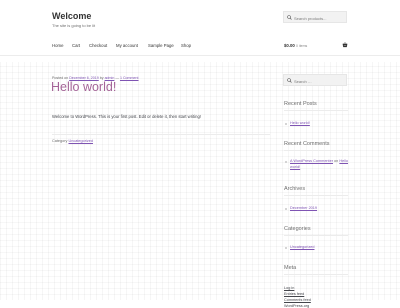  I want to click on post-title: Hello world!, so click(83, 87).